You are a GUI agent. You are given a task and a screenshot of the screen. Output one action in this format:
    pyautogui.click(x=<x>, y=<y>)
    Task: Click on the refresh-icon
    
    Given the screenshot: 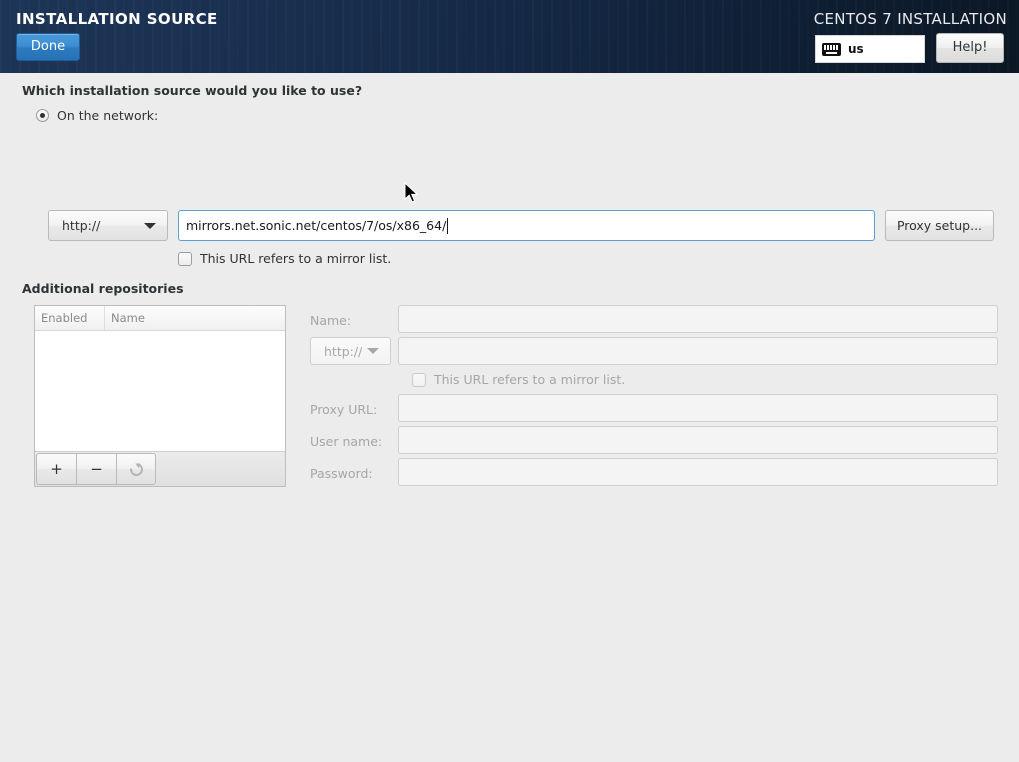 What is the action you would take?
    pyautogui.click(x=136, y=469)
    